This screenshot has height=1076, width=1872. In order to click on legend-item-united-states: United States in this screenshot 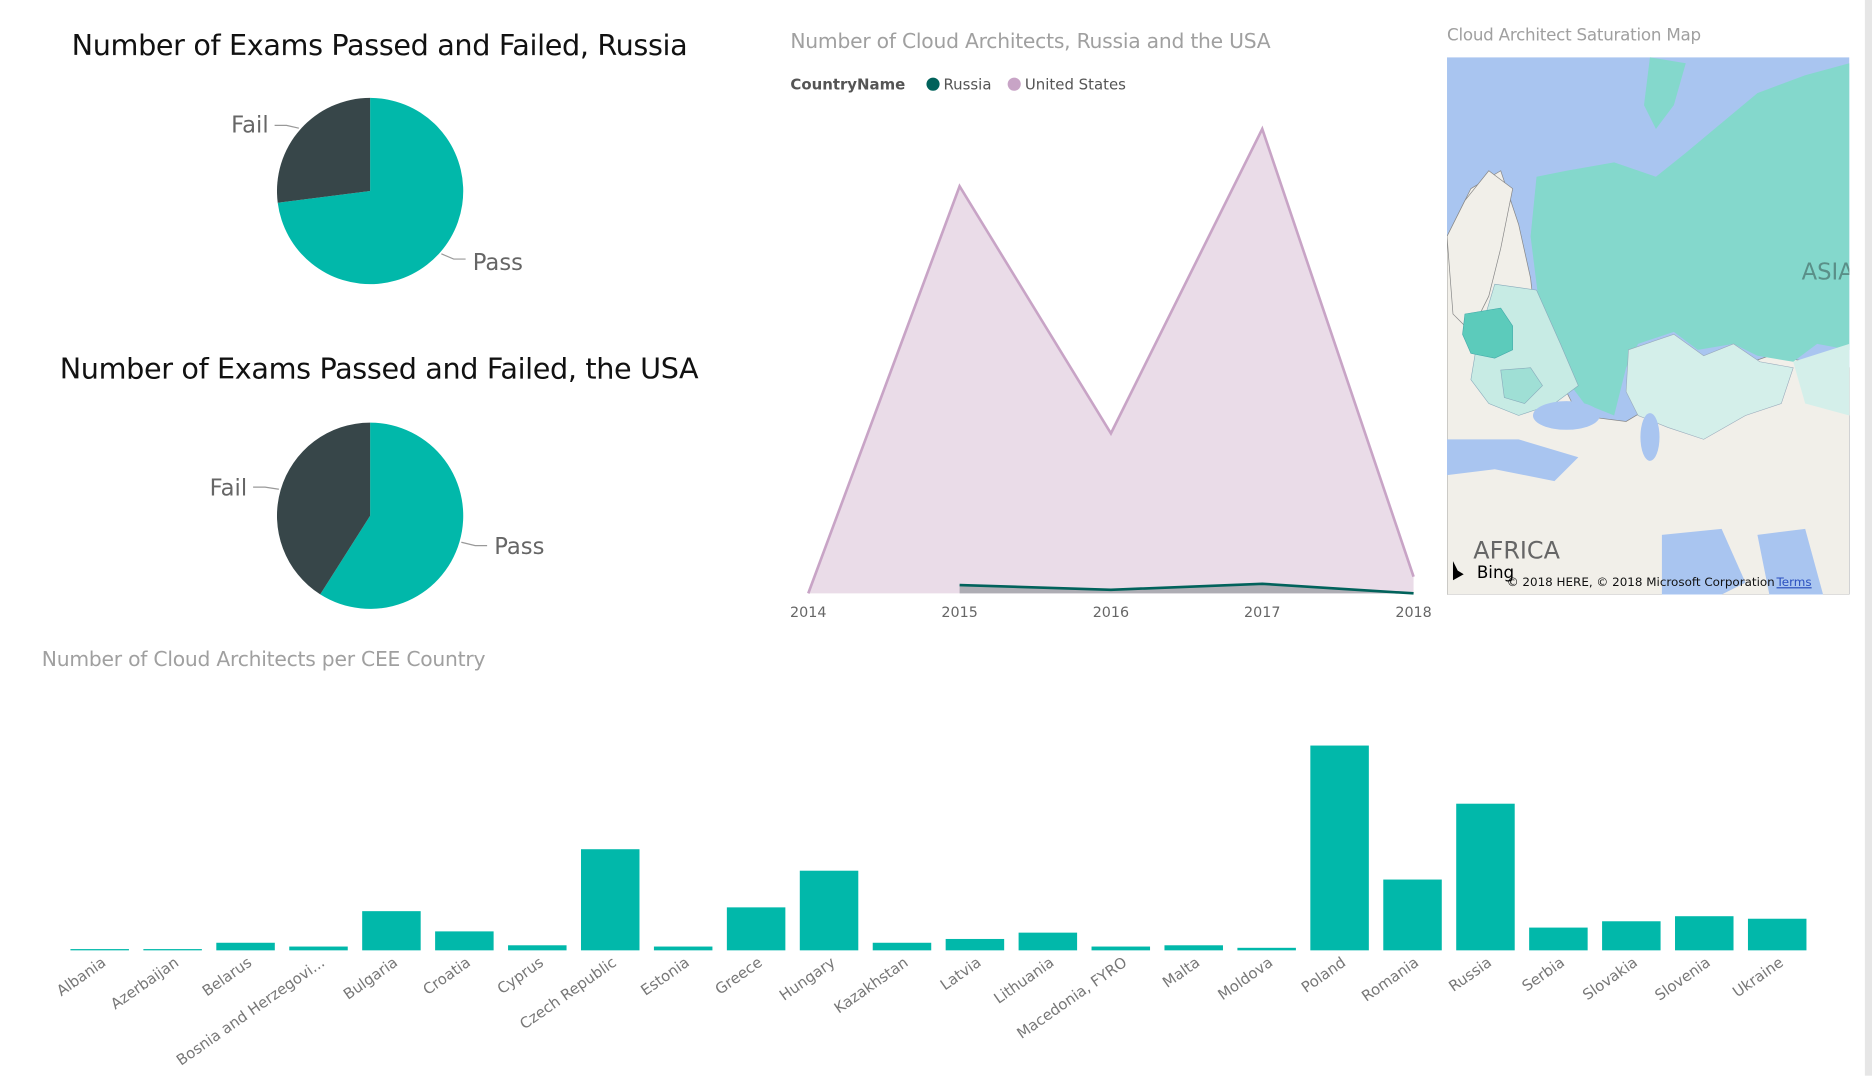, I will do `click(1067, 84)`.